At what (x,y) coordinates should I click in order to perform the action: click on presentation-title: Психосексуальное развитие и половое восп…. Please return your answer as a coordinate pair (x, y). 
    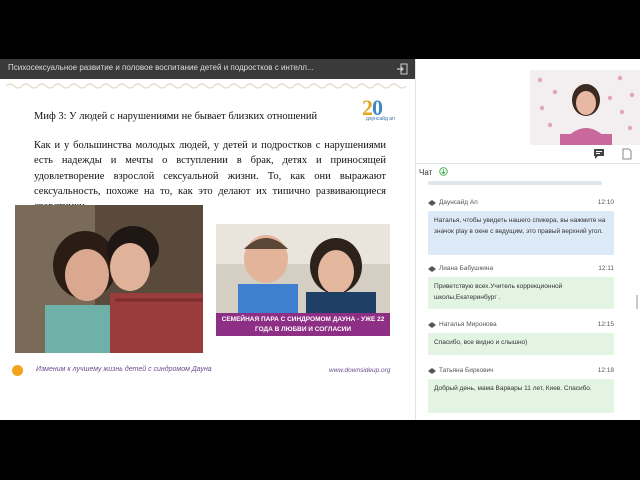
    Looking at the image, I should click on (161, 67).